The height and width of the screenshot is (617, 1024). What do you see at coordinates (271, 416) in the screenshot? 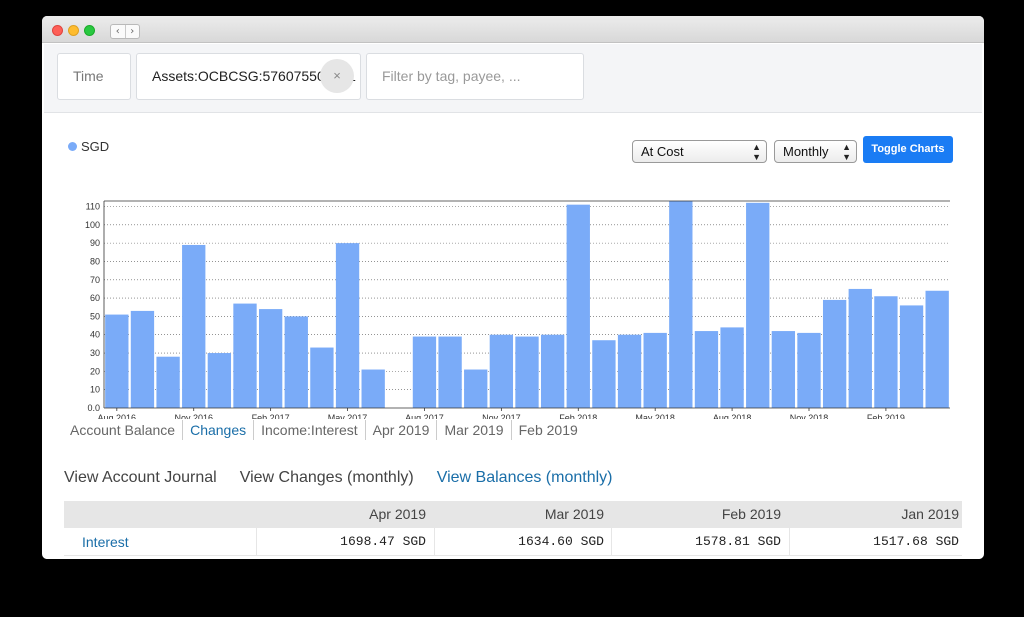
I see `x-tick-label: Feb 2017` at bounding box center [271, 416].